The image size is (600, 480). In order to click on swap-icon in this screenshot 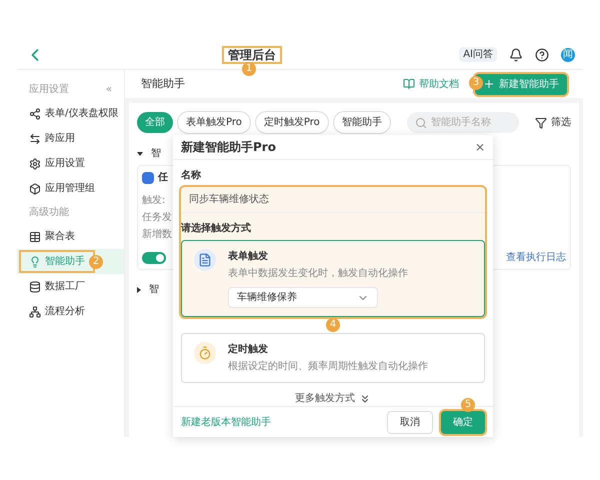, I will do `click(35, 138)`.